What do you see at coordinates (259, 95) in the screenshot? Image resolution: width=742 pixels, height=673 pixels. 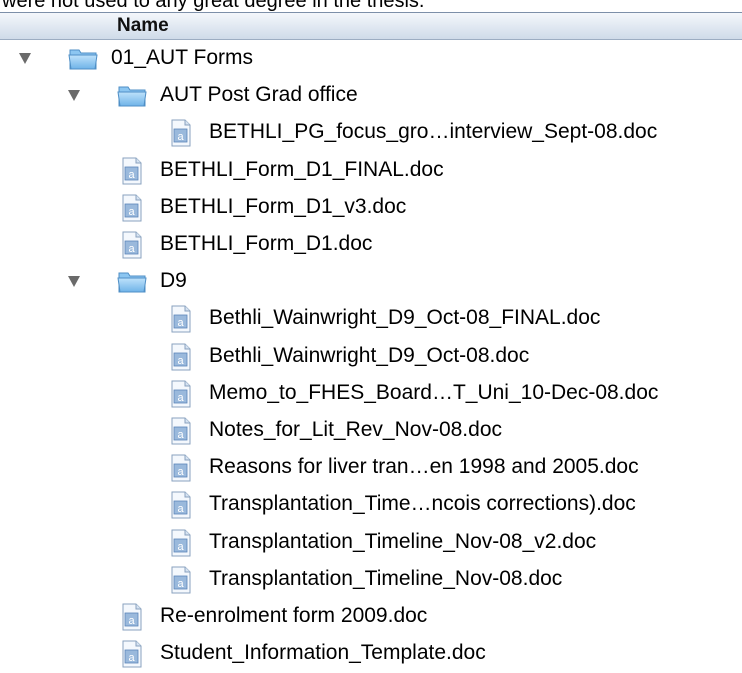 I see `tree-item-label: AUT Post Grad office` at bounding box center [259, 95].